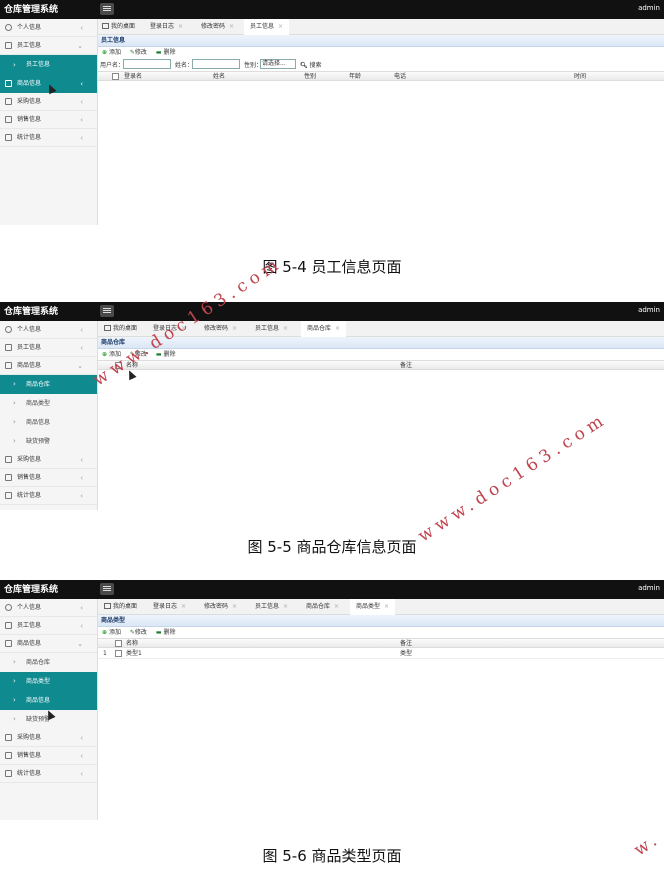 The image size is (664, 869). I want to click on figure-caption: 图 5-6 商品类型页面, so click(332, 856).